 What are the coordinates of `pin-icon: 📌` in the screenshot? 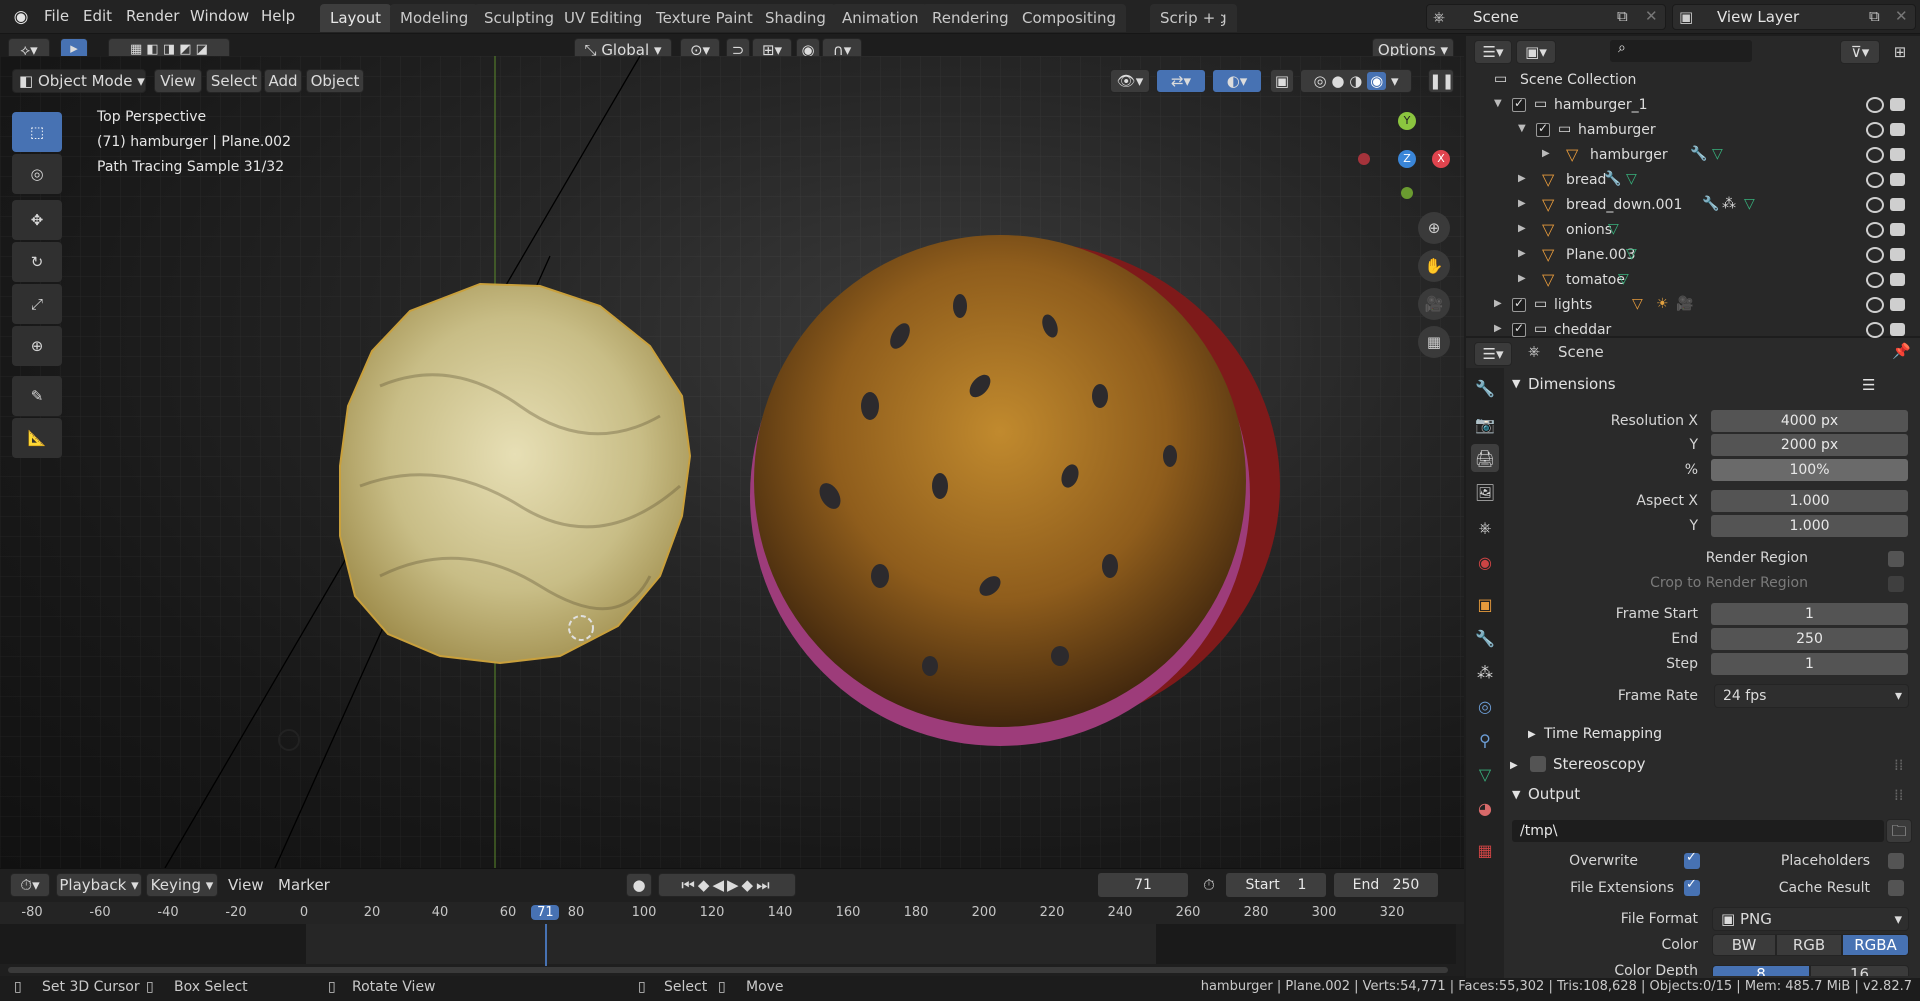 It's located at (1901, 351).